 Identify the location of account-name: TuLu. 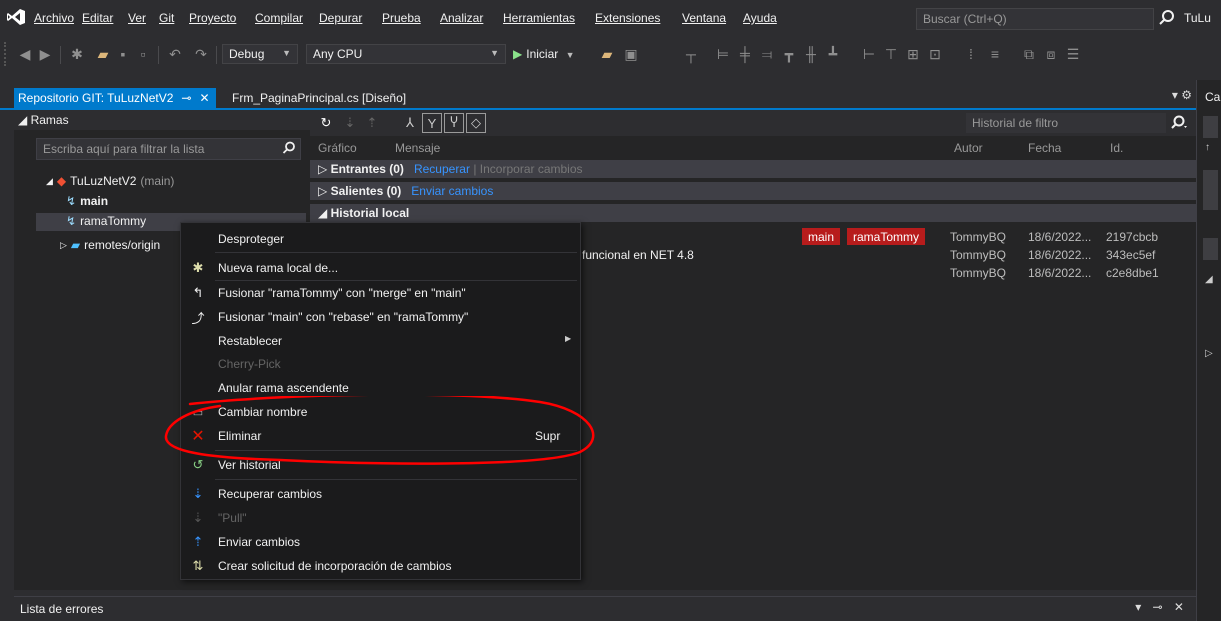
(1197, 18).